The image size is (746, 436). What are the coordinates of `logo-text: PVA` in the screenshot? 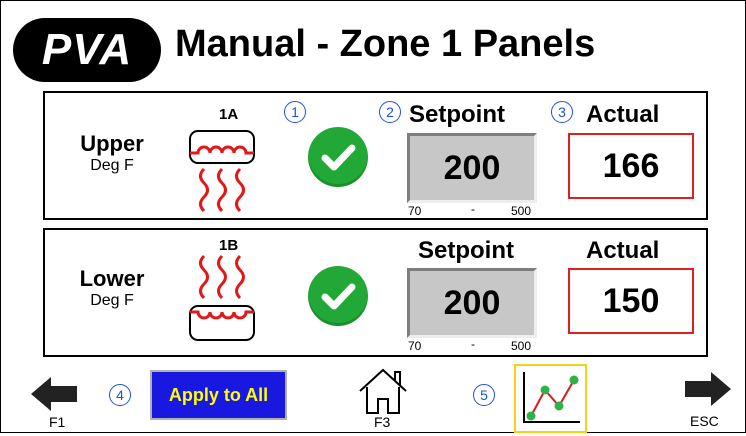 It's located at (87, 49).